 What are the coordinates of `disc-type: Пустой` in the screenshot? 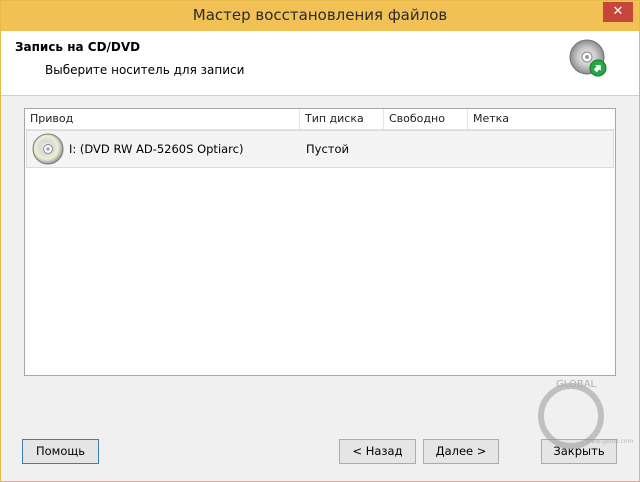 It's located at (327, 149).